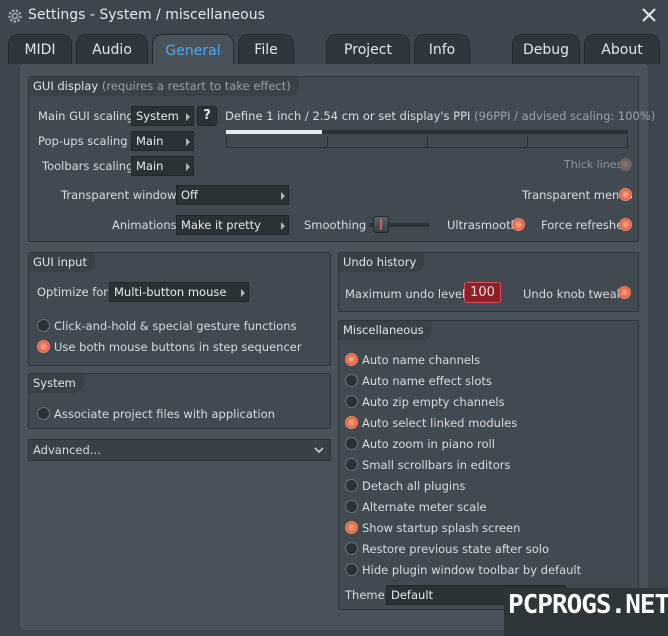  Describe the element at coordinates (440, 423) in the screenshot. I see `misc-option-label: Auto select linked modules` at that location.